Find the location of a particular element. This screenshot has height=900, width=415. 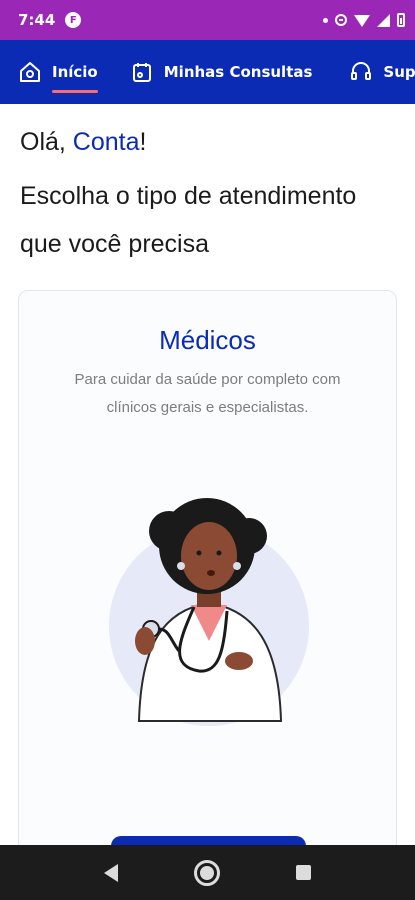

battery-icon is located at coordinates (401, 20).